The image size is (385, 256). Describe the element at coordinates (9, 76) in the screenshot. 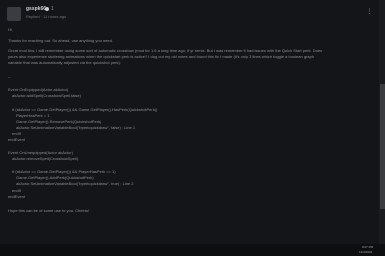

I see `message-line: --` at that location.